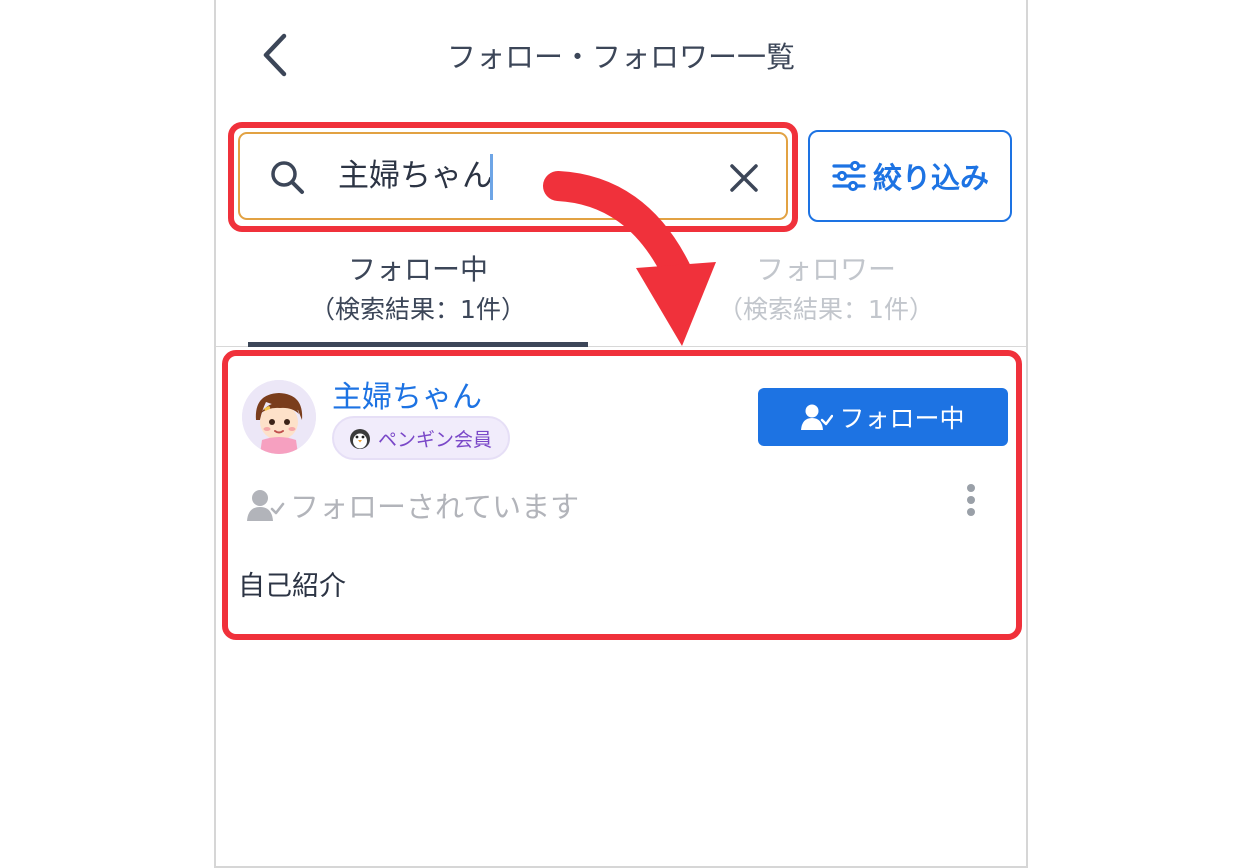 Image resolution: width=1240 pixels, height=868 pixels. What do you see at coordinates (418, 309) in the screenshot?
I see `tab-following-count: （検索結果：1件）` at bounding box center [418, 309].